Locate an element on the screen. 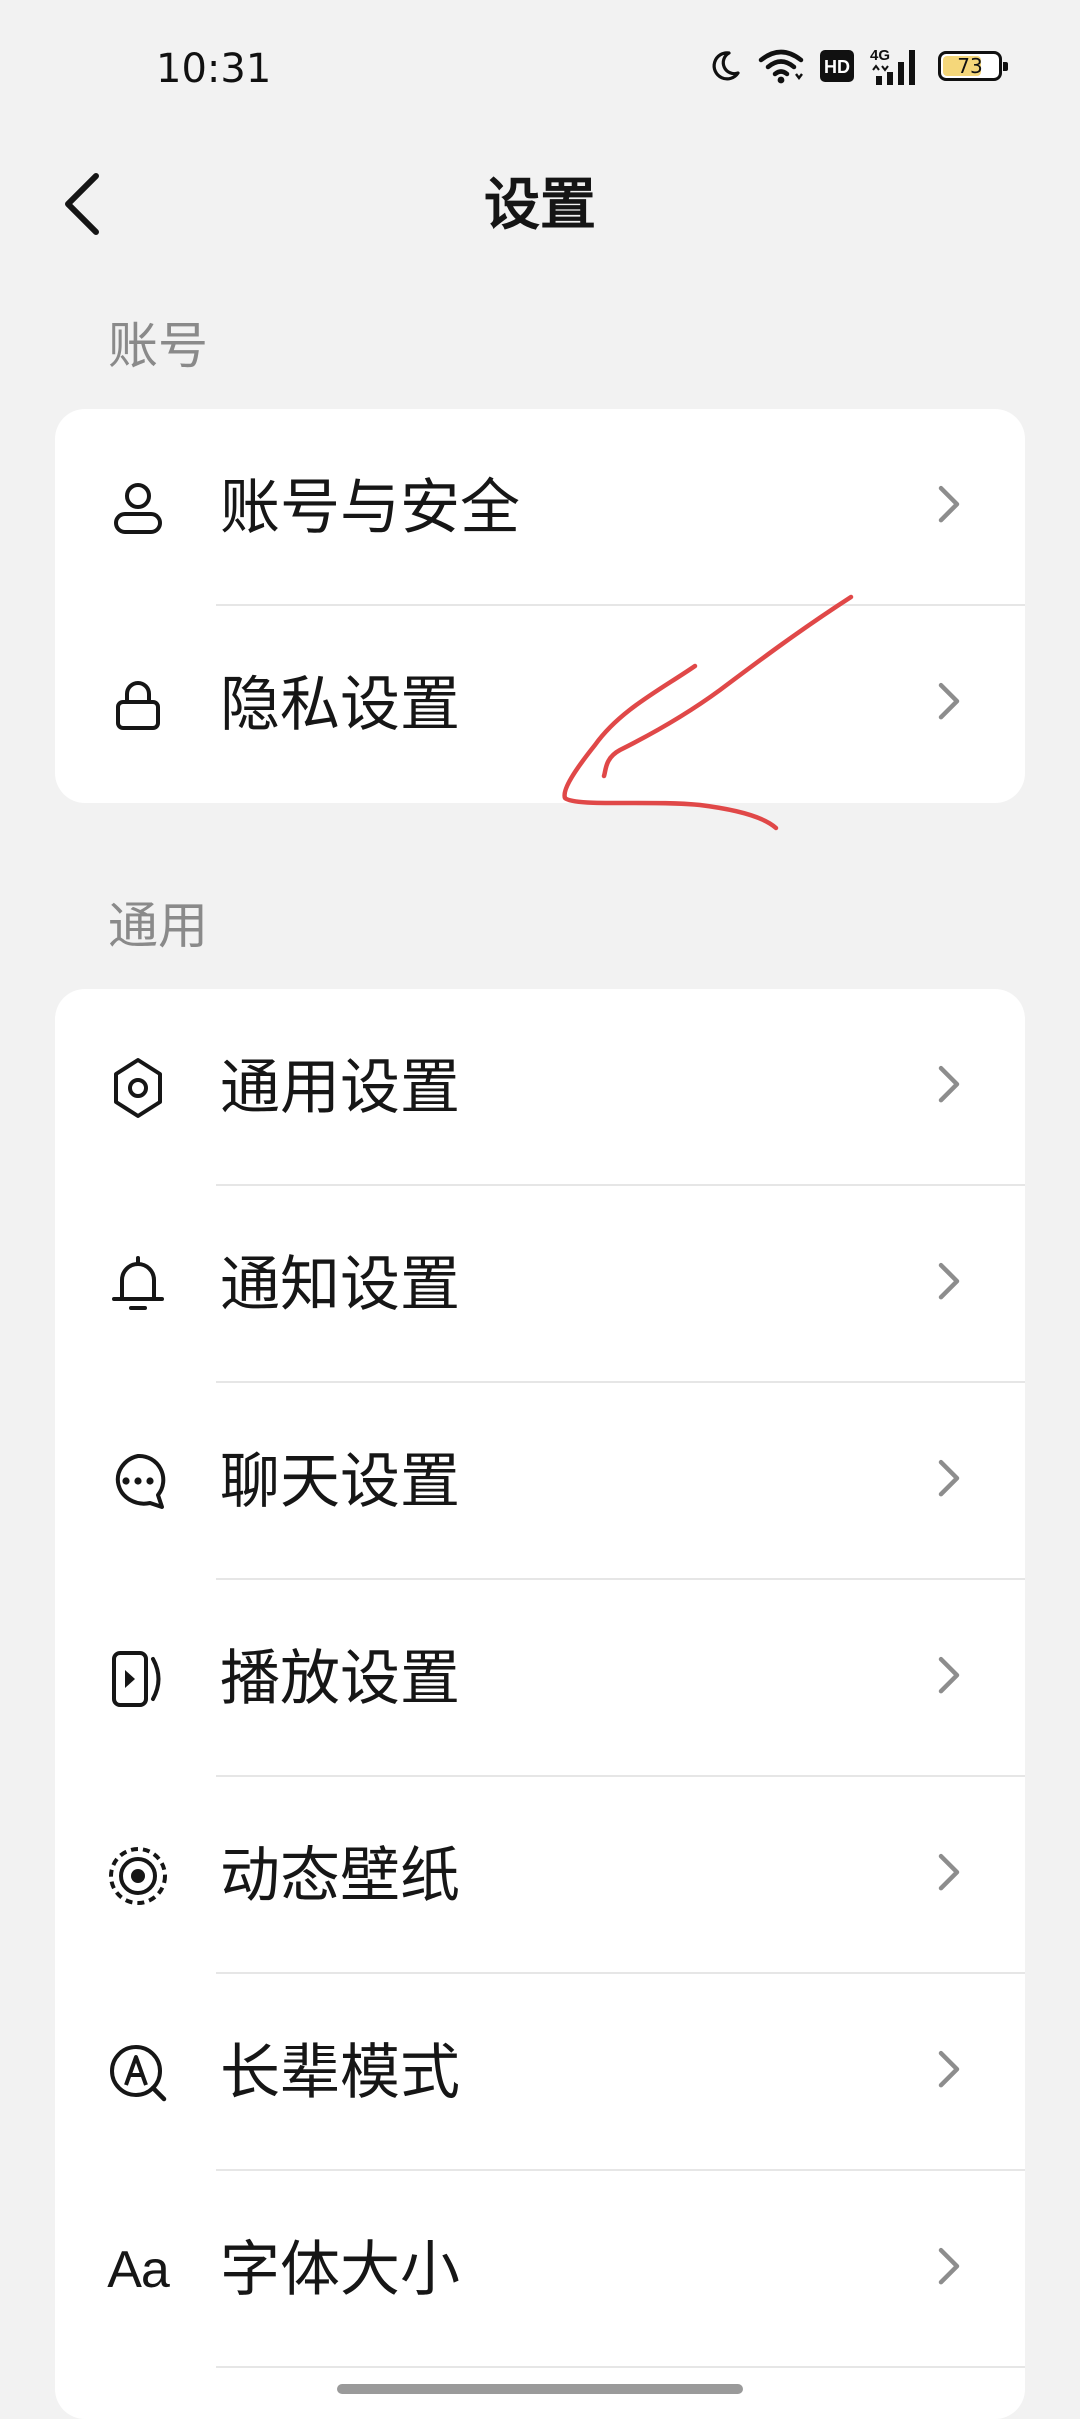 The image size is (1080, 2419). settings-row-playback: 播放设置 is located at coordinates (540, 1678).